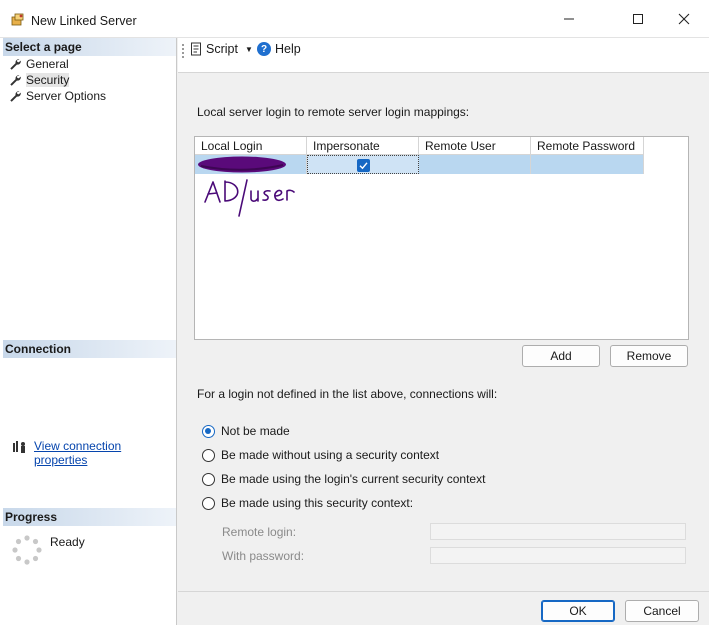 Image resolution: width=709 pixels, height=625 pixels. What do you see at coordinates (249, 198) in the screenshot?
I see `handwritten-annotation` at bounding box center [249, 198].